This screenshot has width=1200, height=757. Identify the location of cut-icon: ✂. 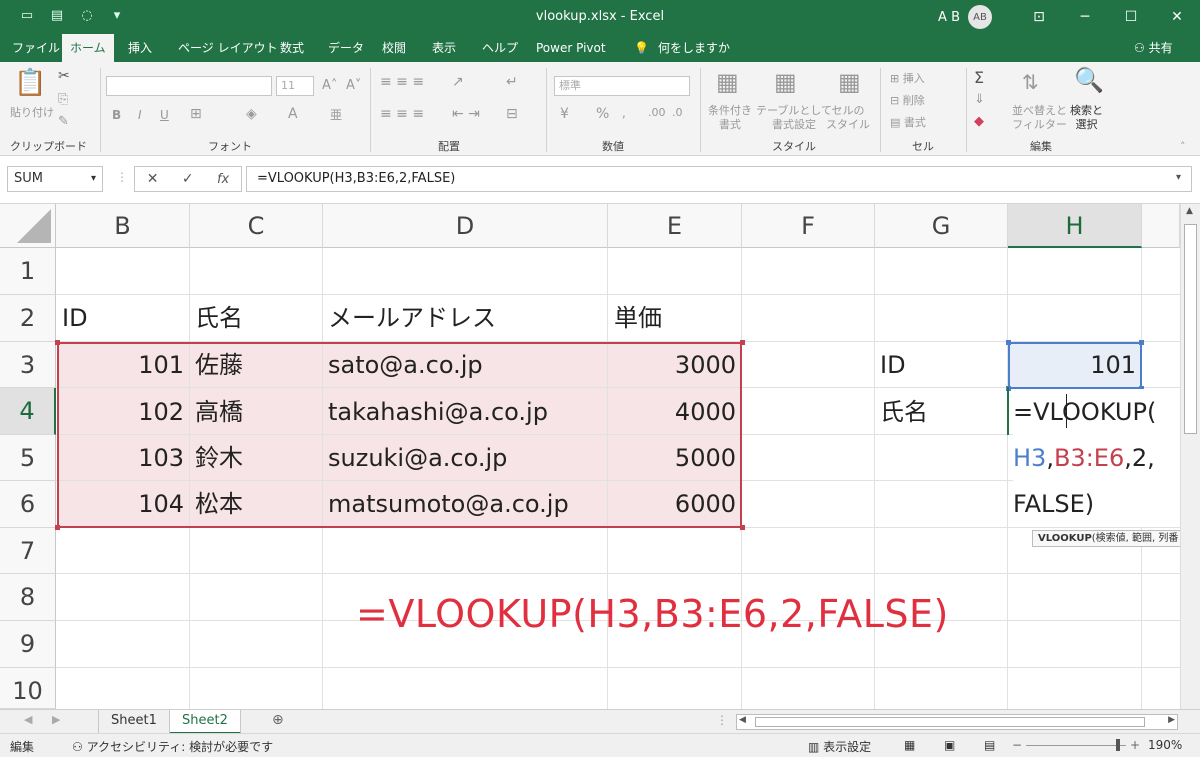
(64, 76).